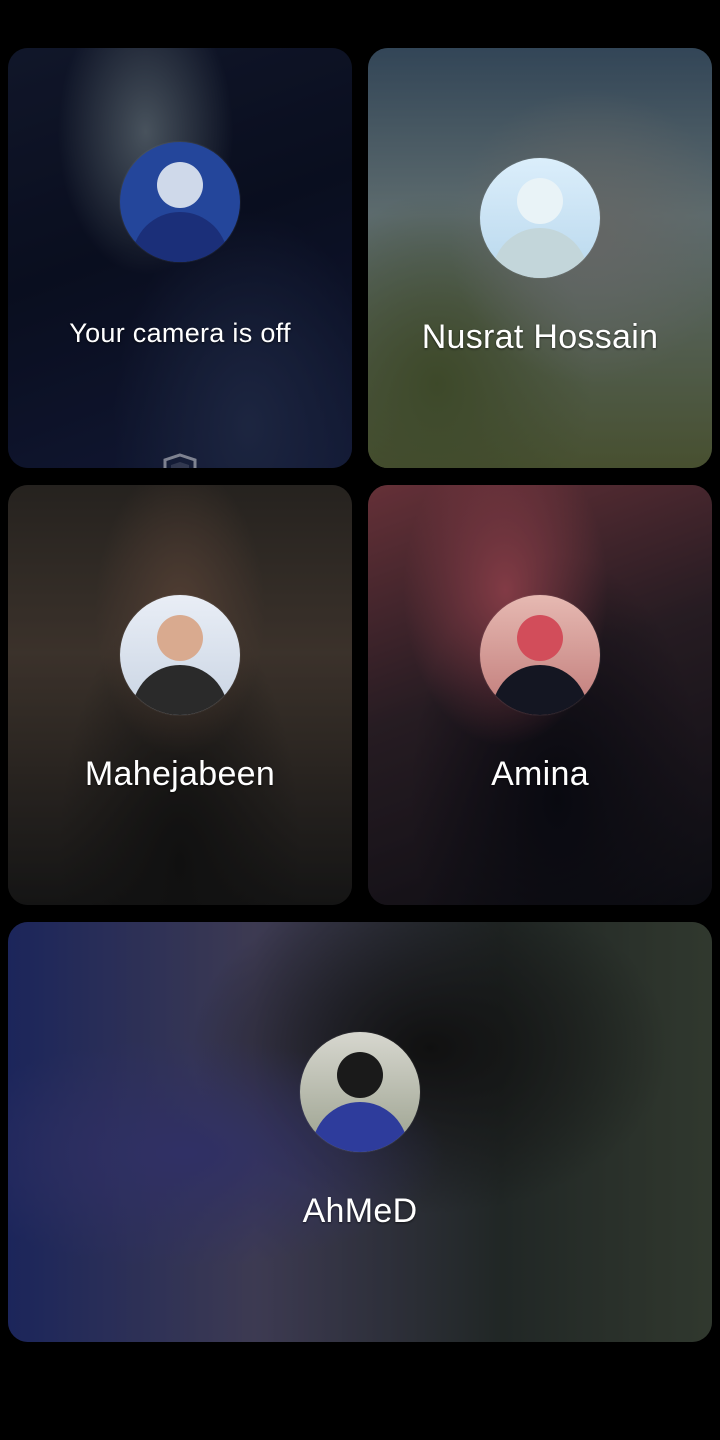 Image resolution: width=720 pixels, height=1440 pixels. What do you see at coordinates (360, 1211) in the screenshot?
I see `participant-name: AhMeD` at bounding box center [360, 1211].